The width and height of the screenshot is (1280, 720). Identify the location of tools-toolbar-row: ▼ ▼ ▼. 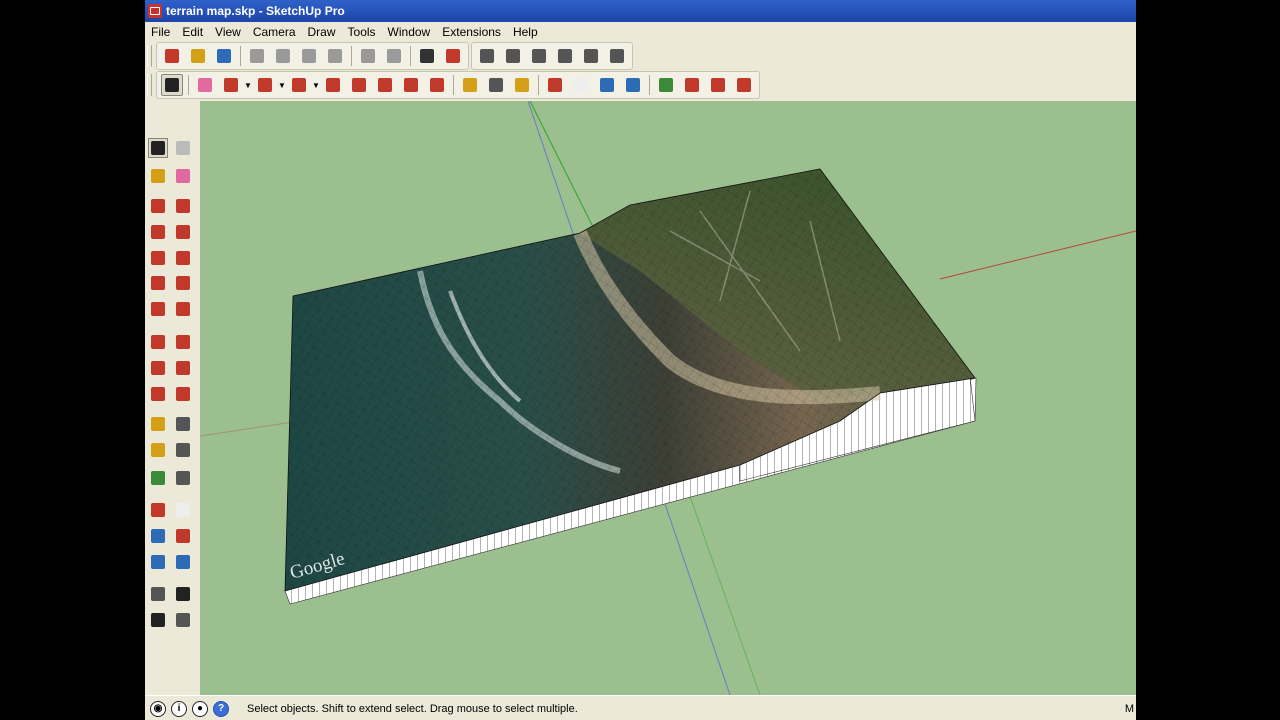
(453, 85).